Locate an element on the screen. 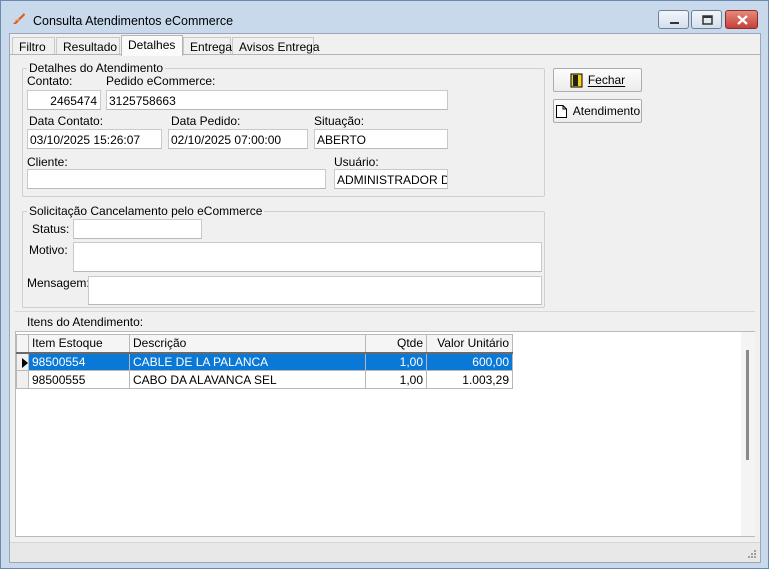 The image size is (769, 569). atendimento-button: Atendimento is located at coordinates (597, 111).